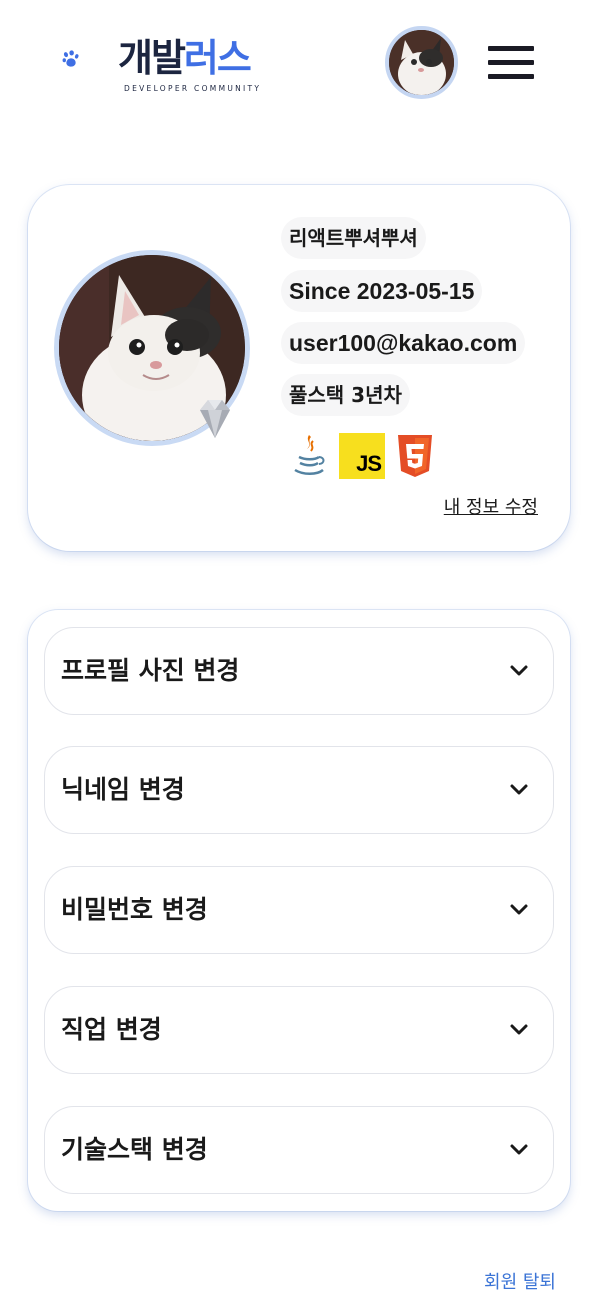  I want to click on diamond-icon, so click(215, 419).